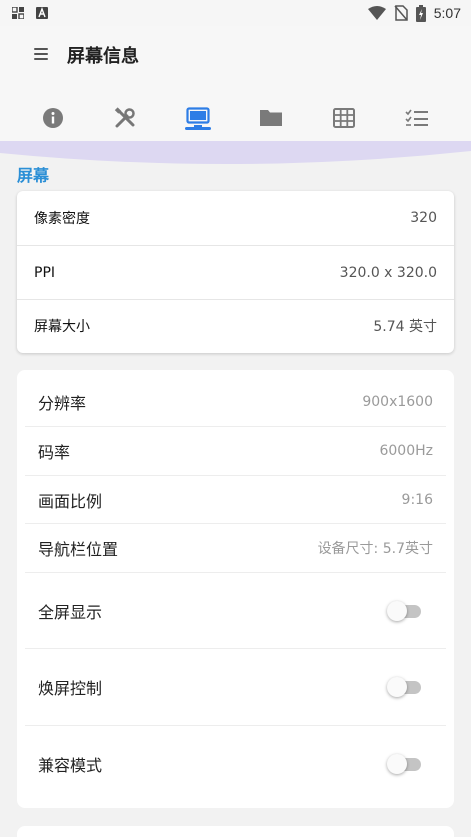  What do you see at coordinates (376, 13) in the screenshot?
I see `wifi-icon` at bounding box center [376, 13].